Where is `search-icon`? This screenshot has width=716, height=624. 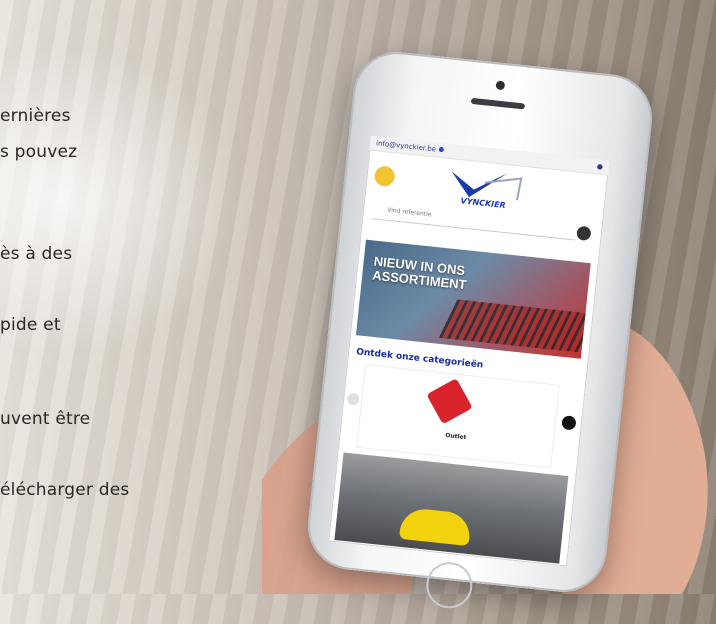
search-icon is located at coordinates (584, 233).